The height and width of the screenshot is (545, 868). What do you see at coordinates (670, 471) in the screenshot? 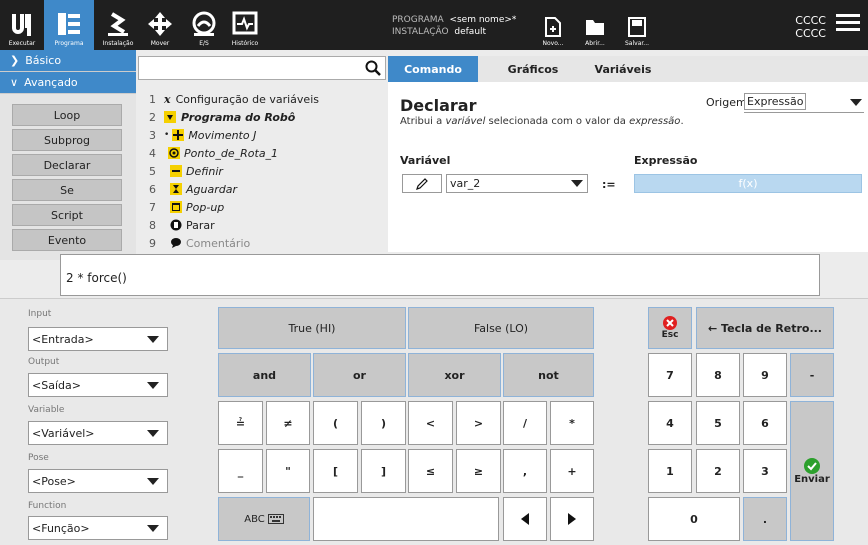
I see `key-1: 1` at bounding box center [670, 471].